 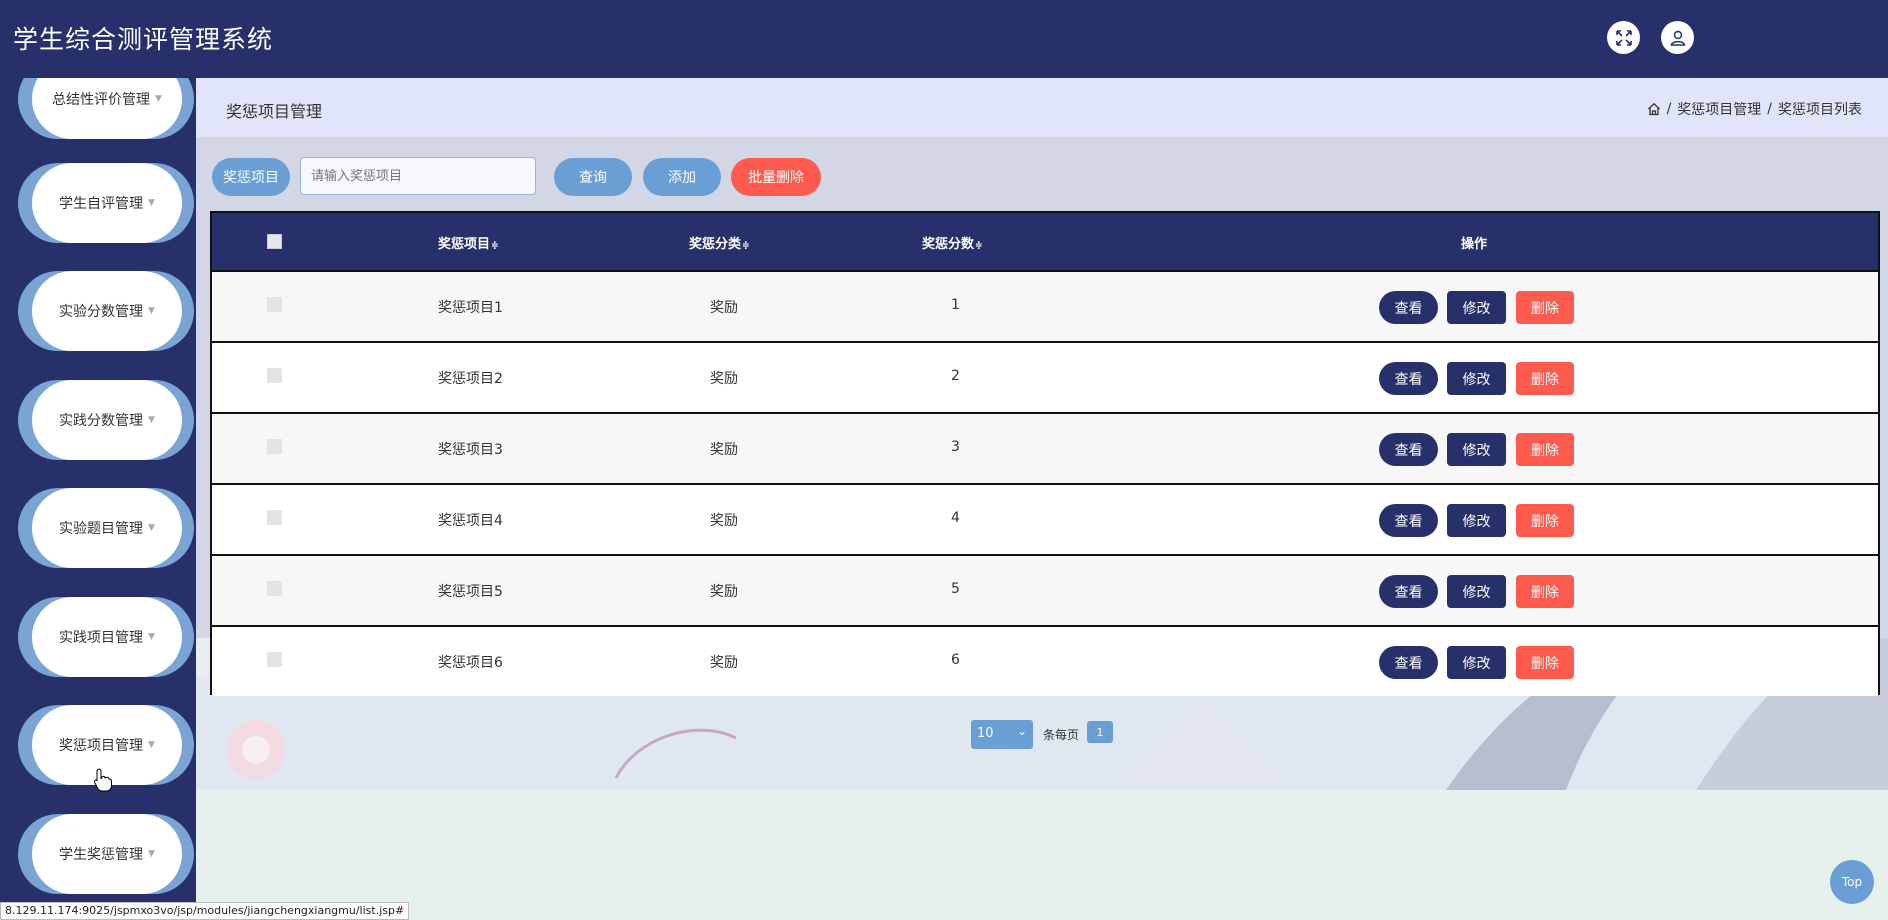 What do you see at coordinates (470, 450) in the screenshot?
I see `cell-name: 奖惩项目3` at bounding box center [470, 450].